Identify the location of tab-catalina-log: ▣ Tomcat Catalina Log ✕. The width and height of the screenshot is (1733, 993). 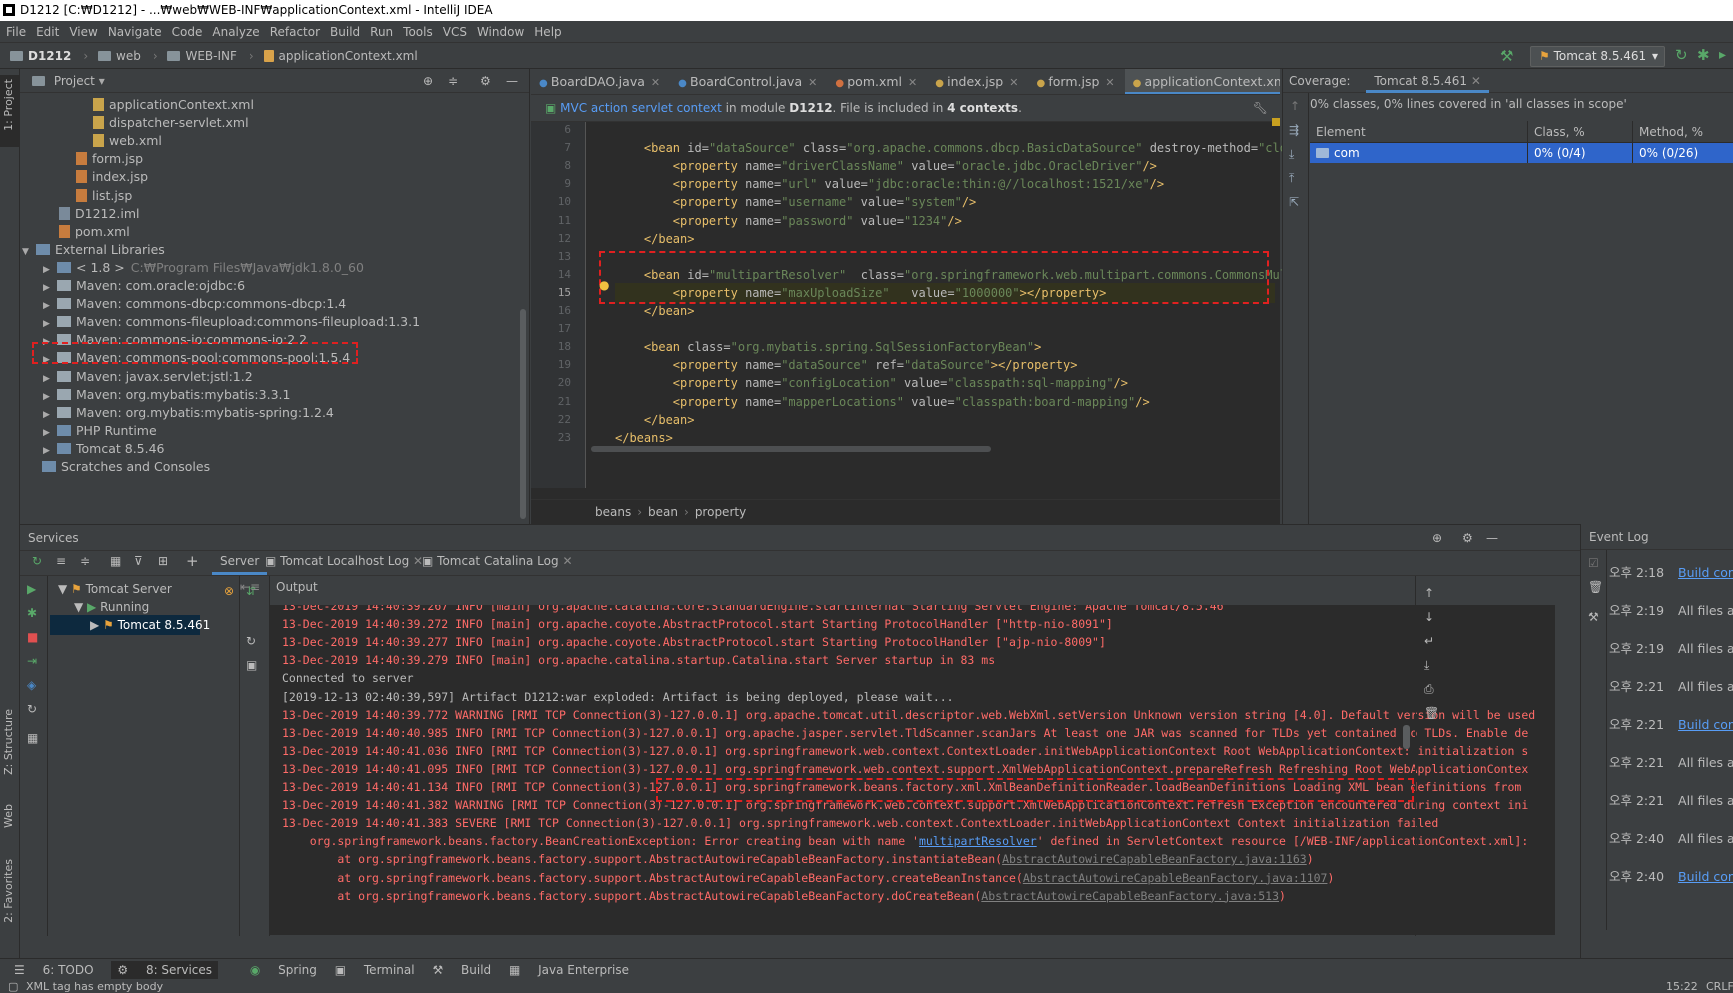
(497, 561).